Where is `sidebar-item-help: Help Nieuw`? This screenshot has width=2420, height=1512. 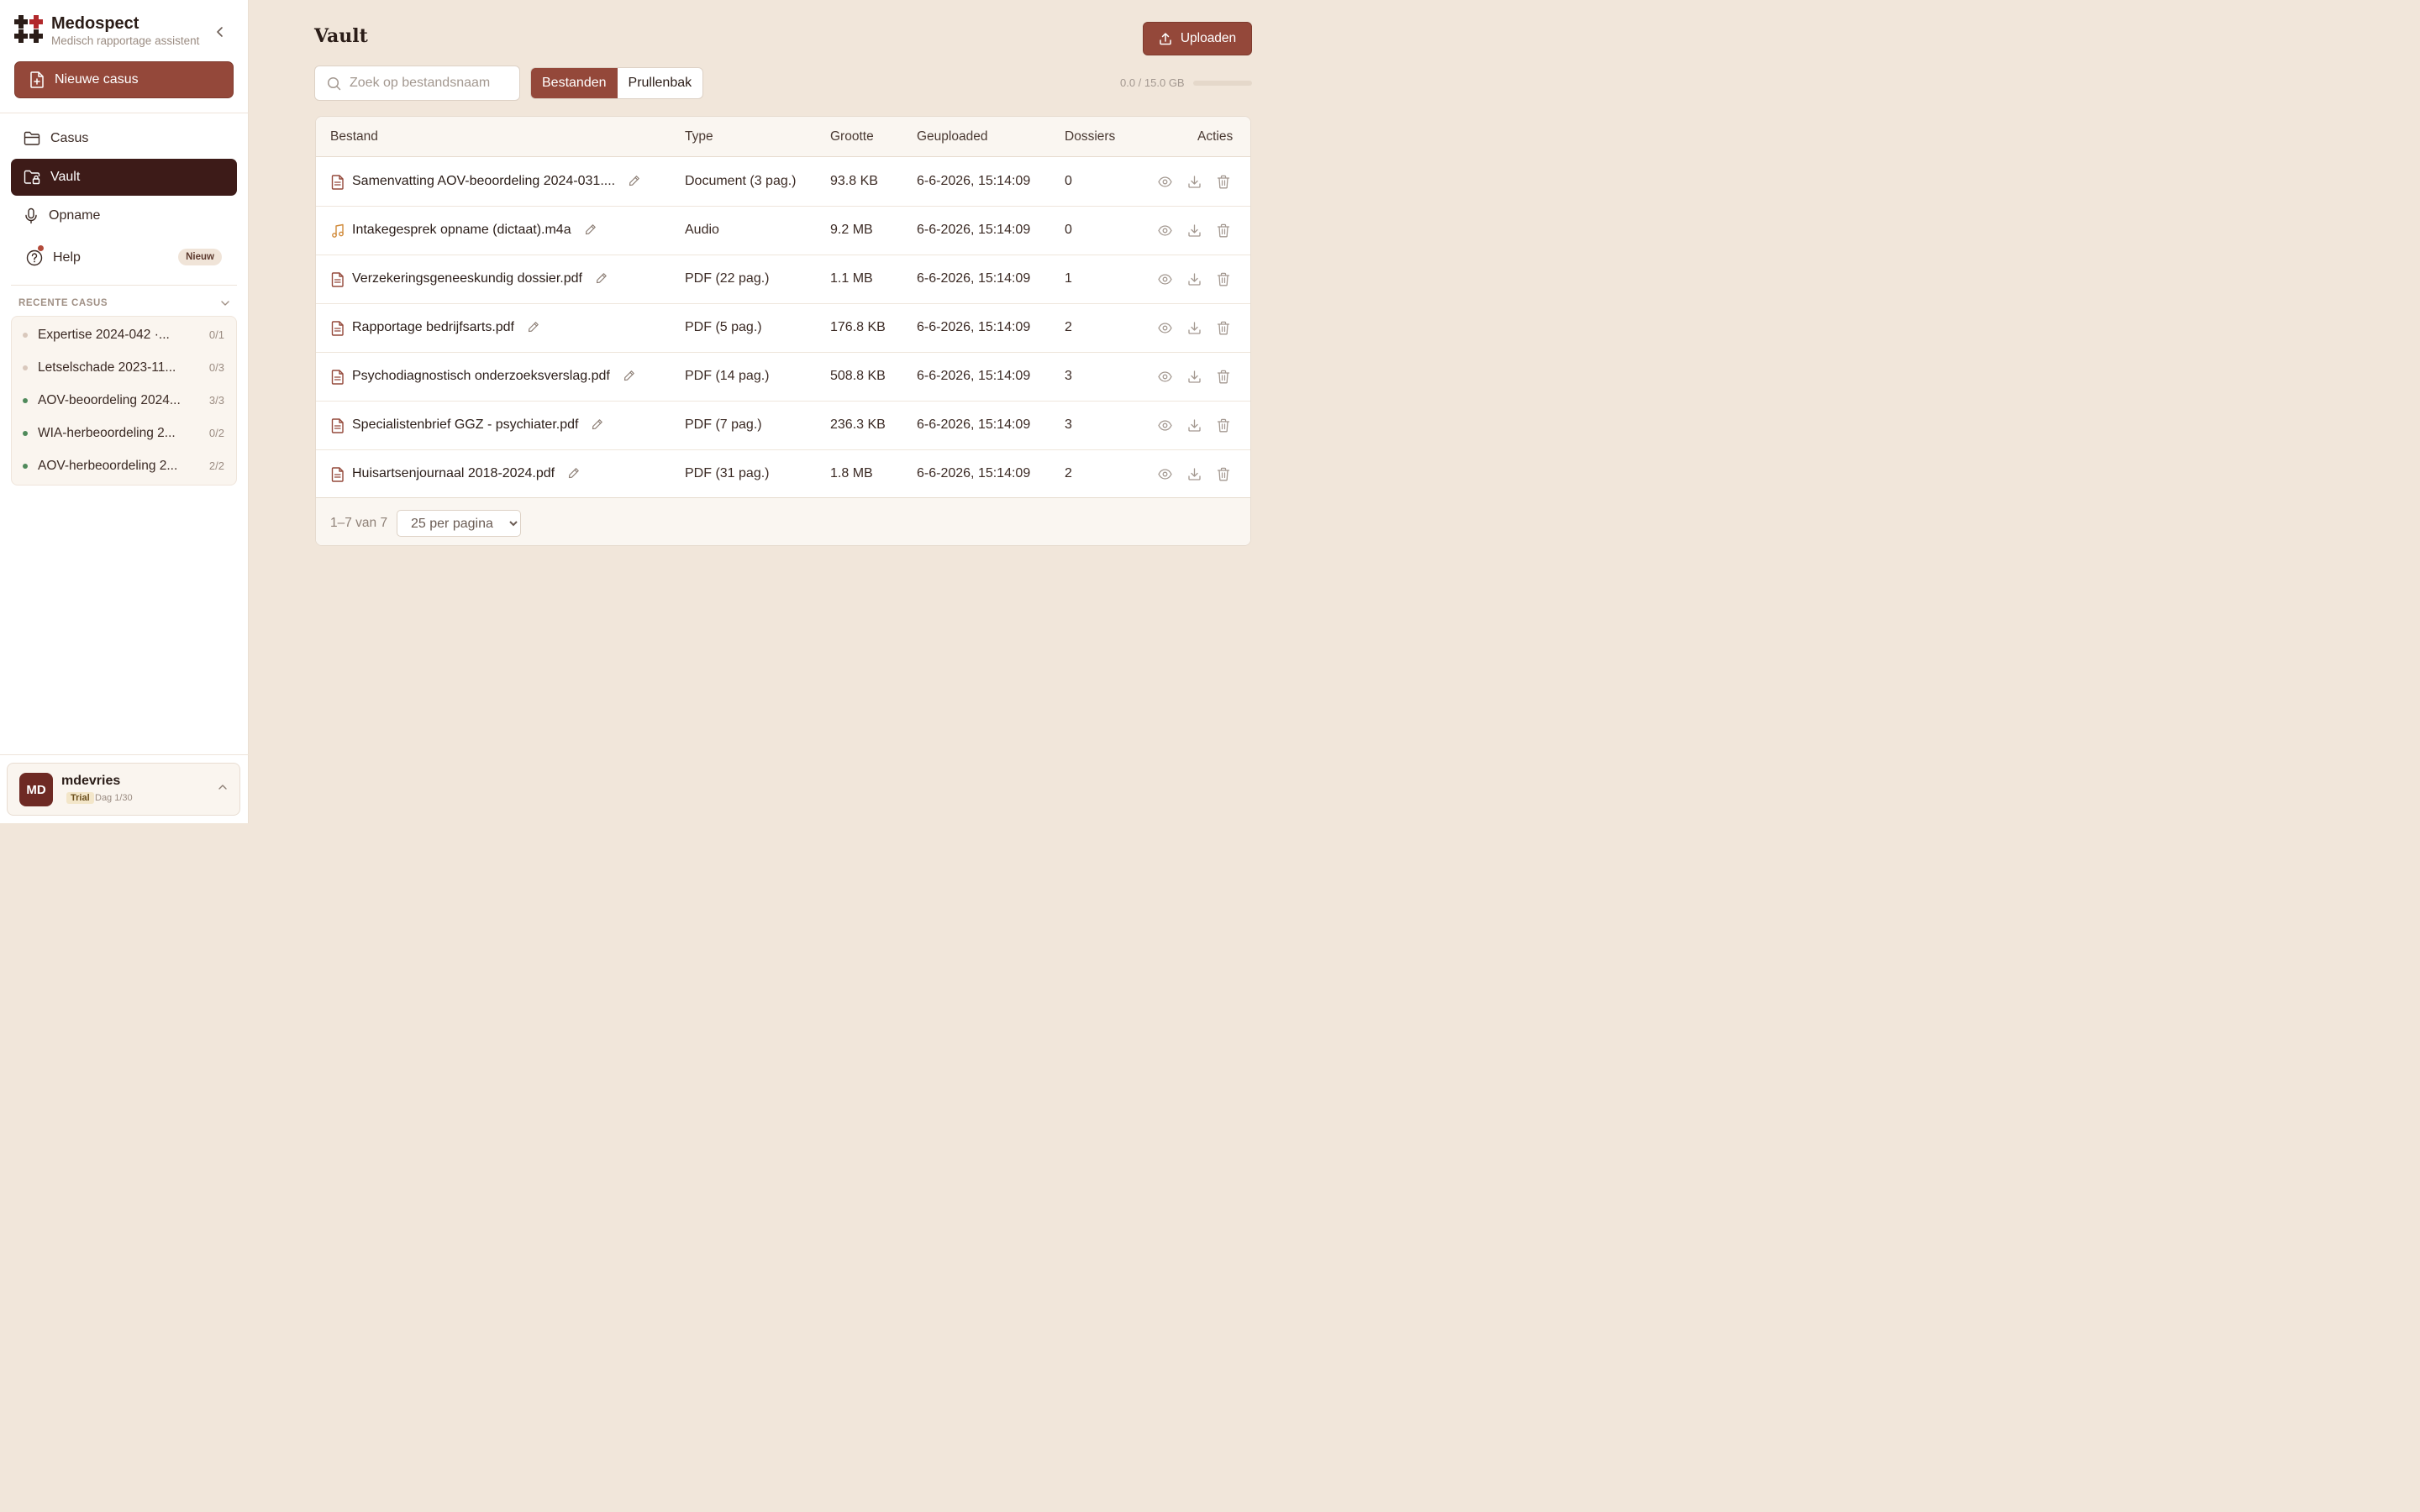
sidebar-item-help: Help Nieuw is located at coordinates (124, 257).